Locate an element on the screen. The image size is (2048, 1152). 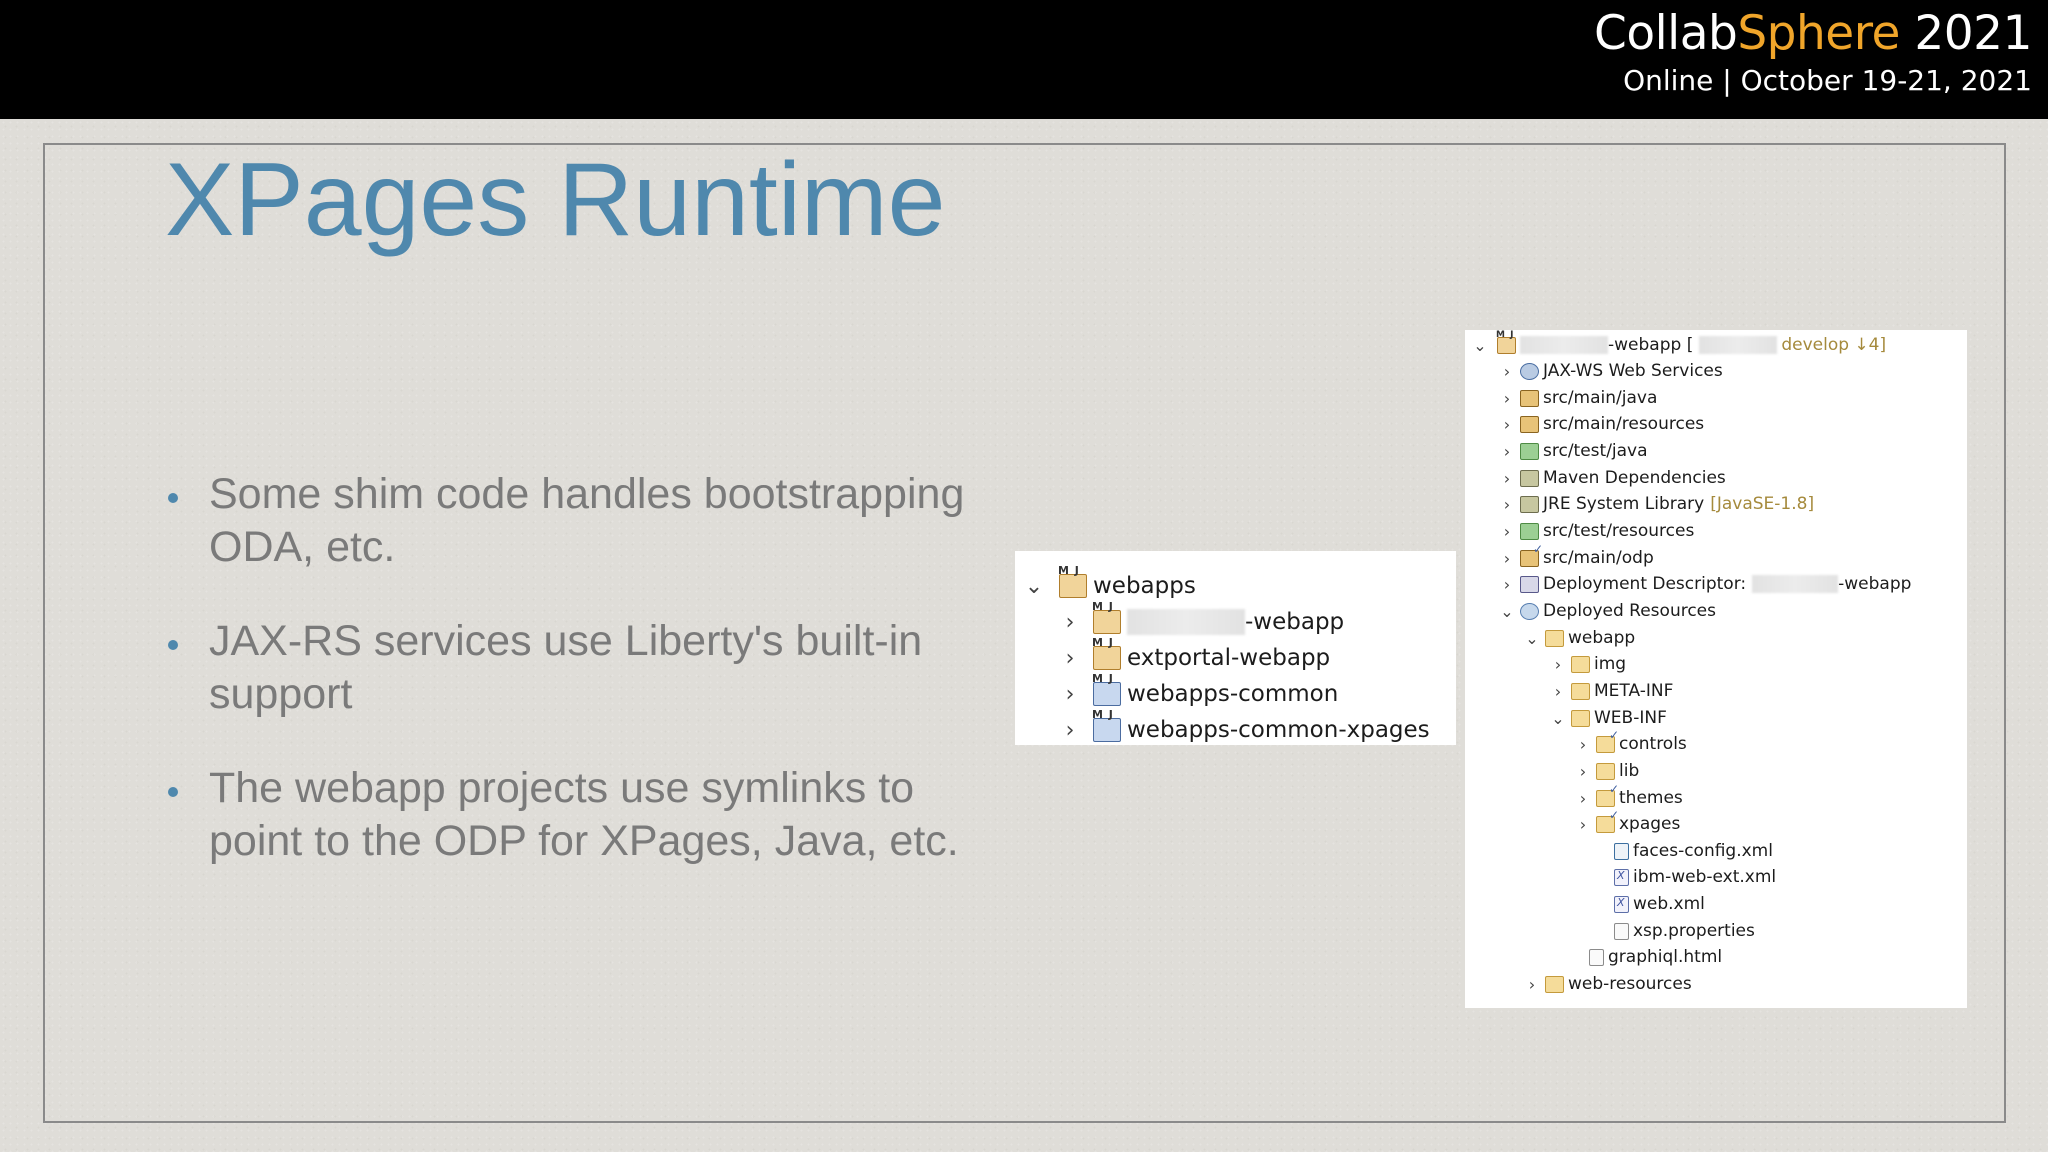
tree-item: › src/main/resources is located at coordinates (1601, 424).